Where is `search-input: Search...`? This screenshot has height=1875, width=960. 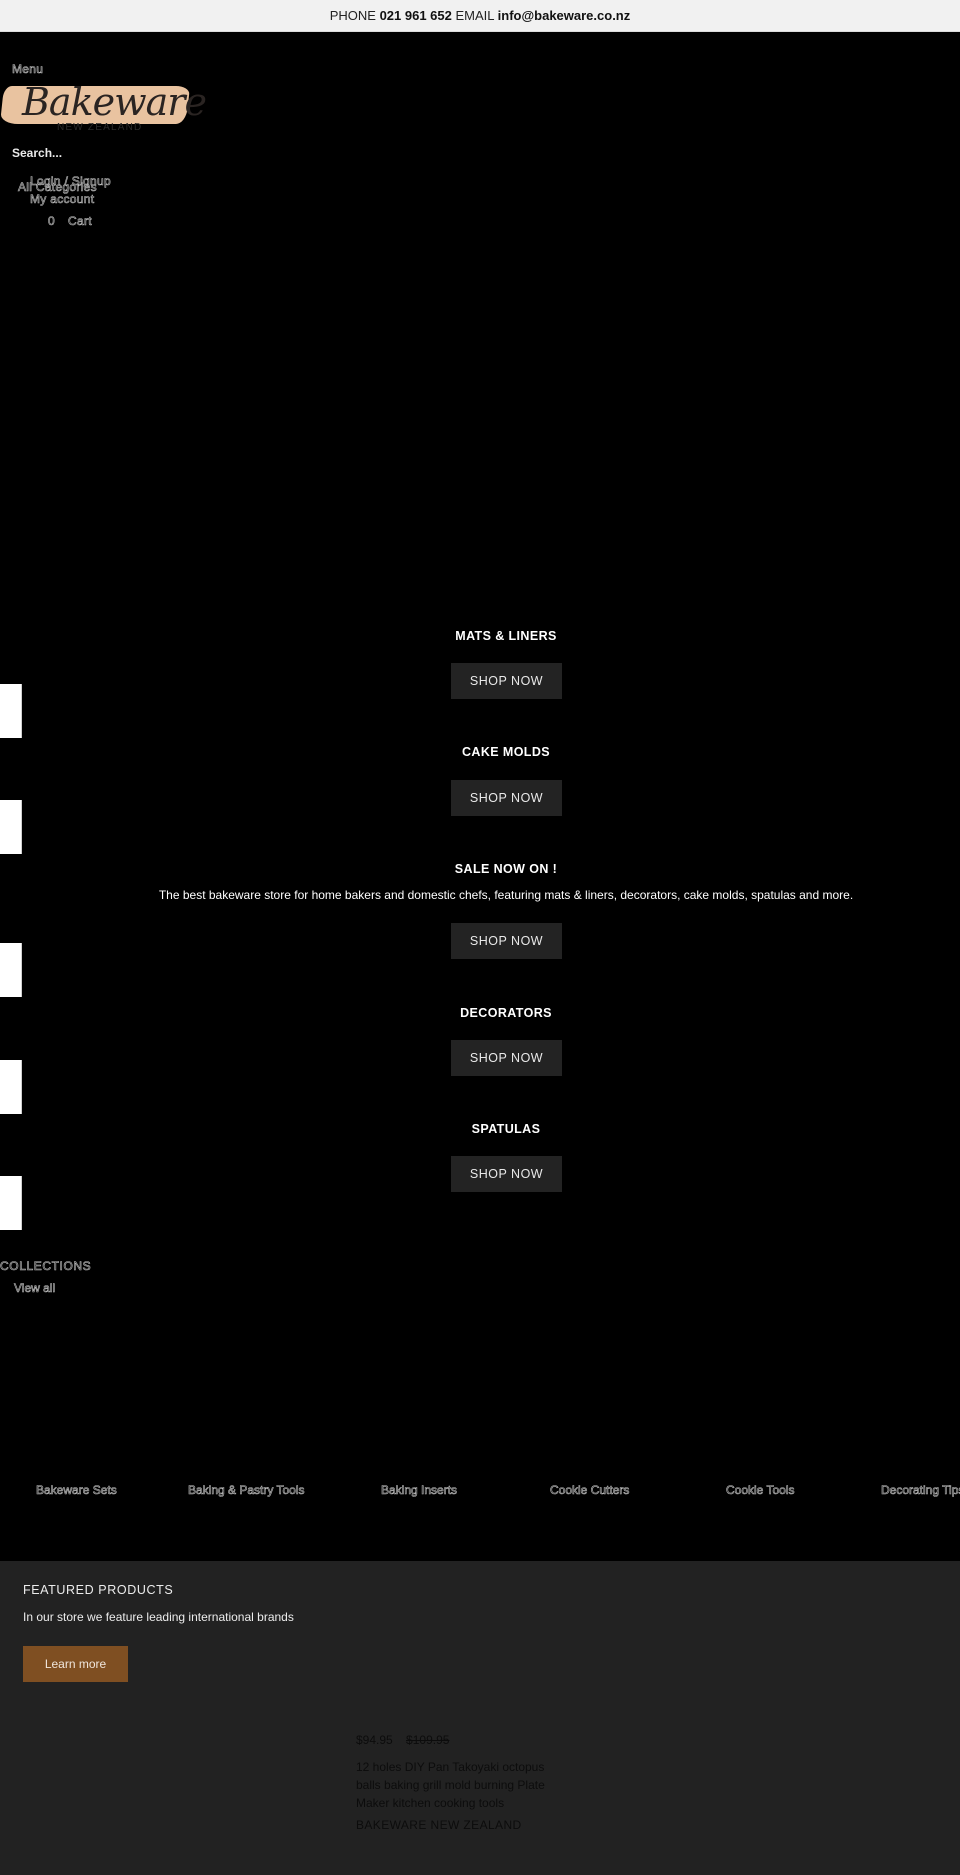
search-input: Search... is located at coordinates (37, 153).